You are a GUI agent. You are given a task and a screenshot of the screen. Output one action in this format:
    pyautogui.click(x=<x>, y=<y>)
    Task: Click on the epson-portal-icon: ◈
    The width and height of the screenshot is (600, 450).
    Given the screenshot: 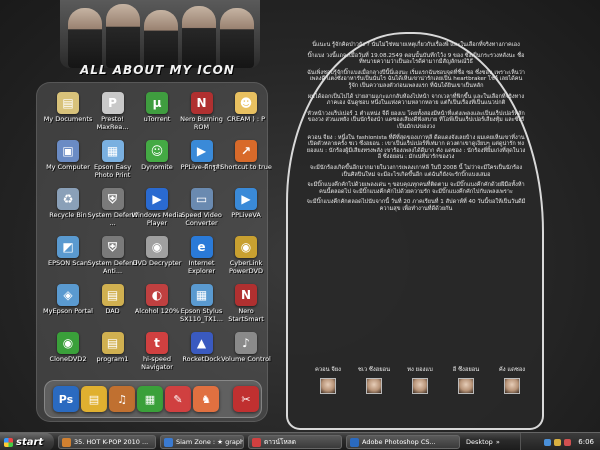 What is the action you would take?
    pyautogui.click(x=68, y=295)
    